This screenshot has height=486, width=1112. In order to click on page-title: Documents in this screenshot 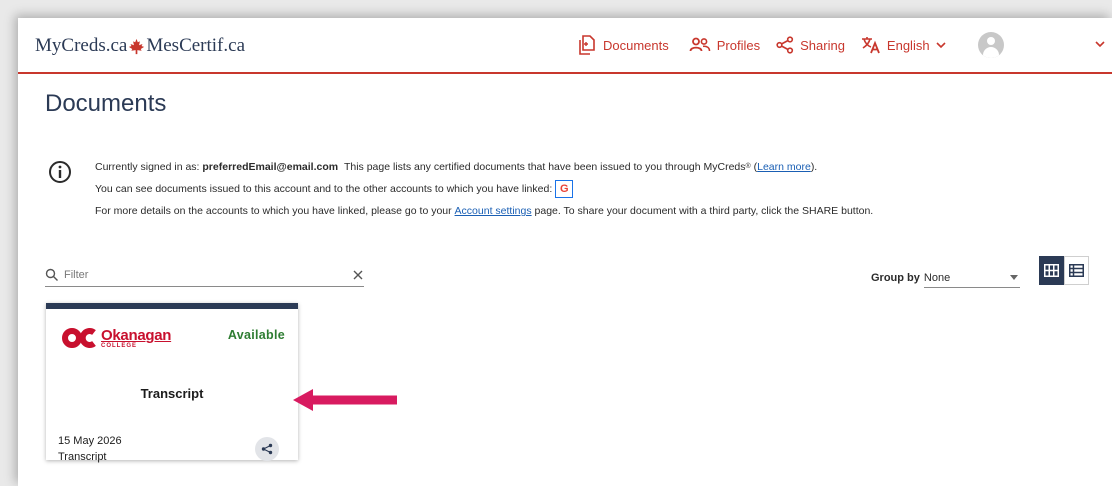, I will do `click(106, 103)`.